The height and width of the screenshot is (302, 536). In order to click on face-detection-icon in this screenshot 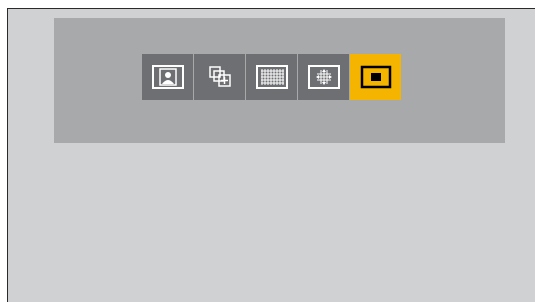, I will do `click(167, 77)`.